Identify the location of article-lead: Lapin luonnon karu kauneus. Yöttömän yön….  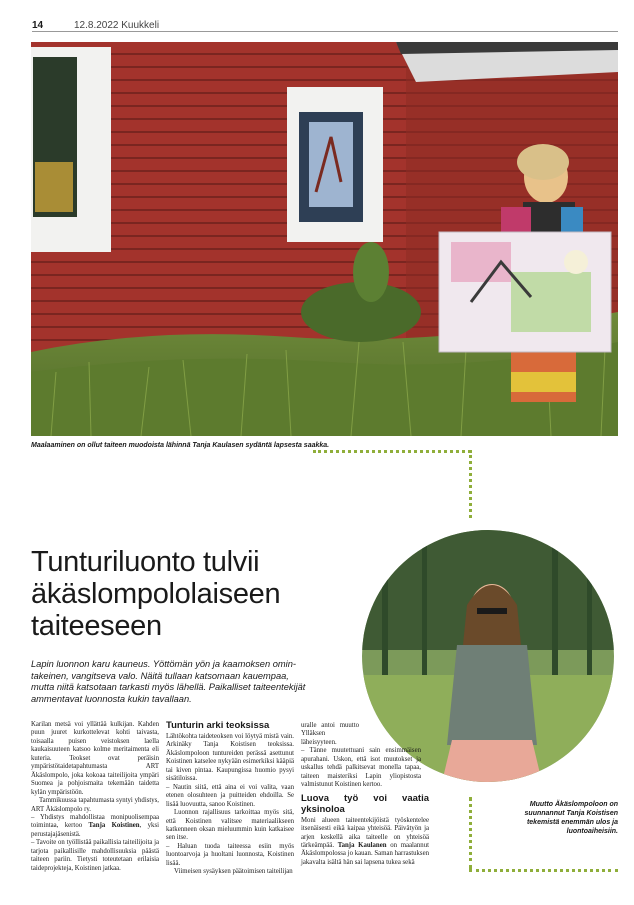
(176, 682).